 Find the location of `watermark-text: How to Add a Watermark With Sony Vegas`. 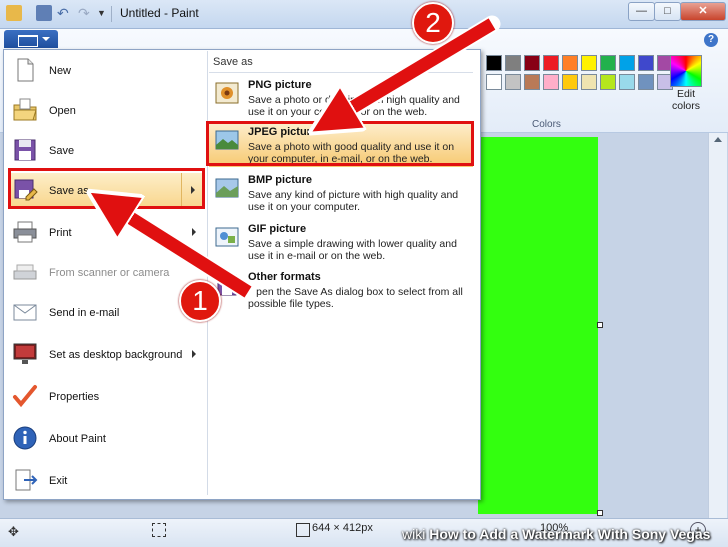

watermark-text: How to Add a Watermark With Sony Vegas is located at coordinates (570, 534).